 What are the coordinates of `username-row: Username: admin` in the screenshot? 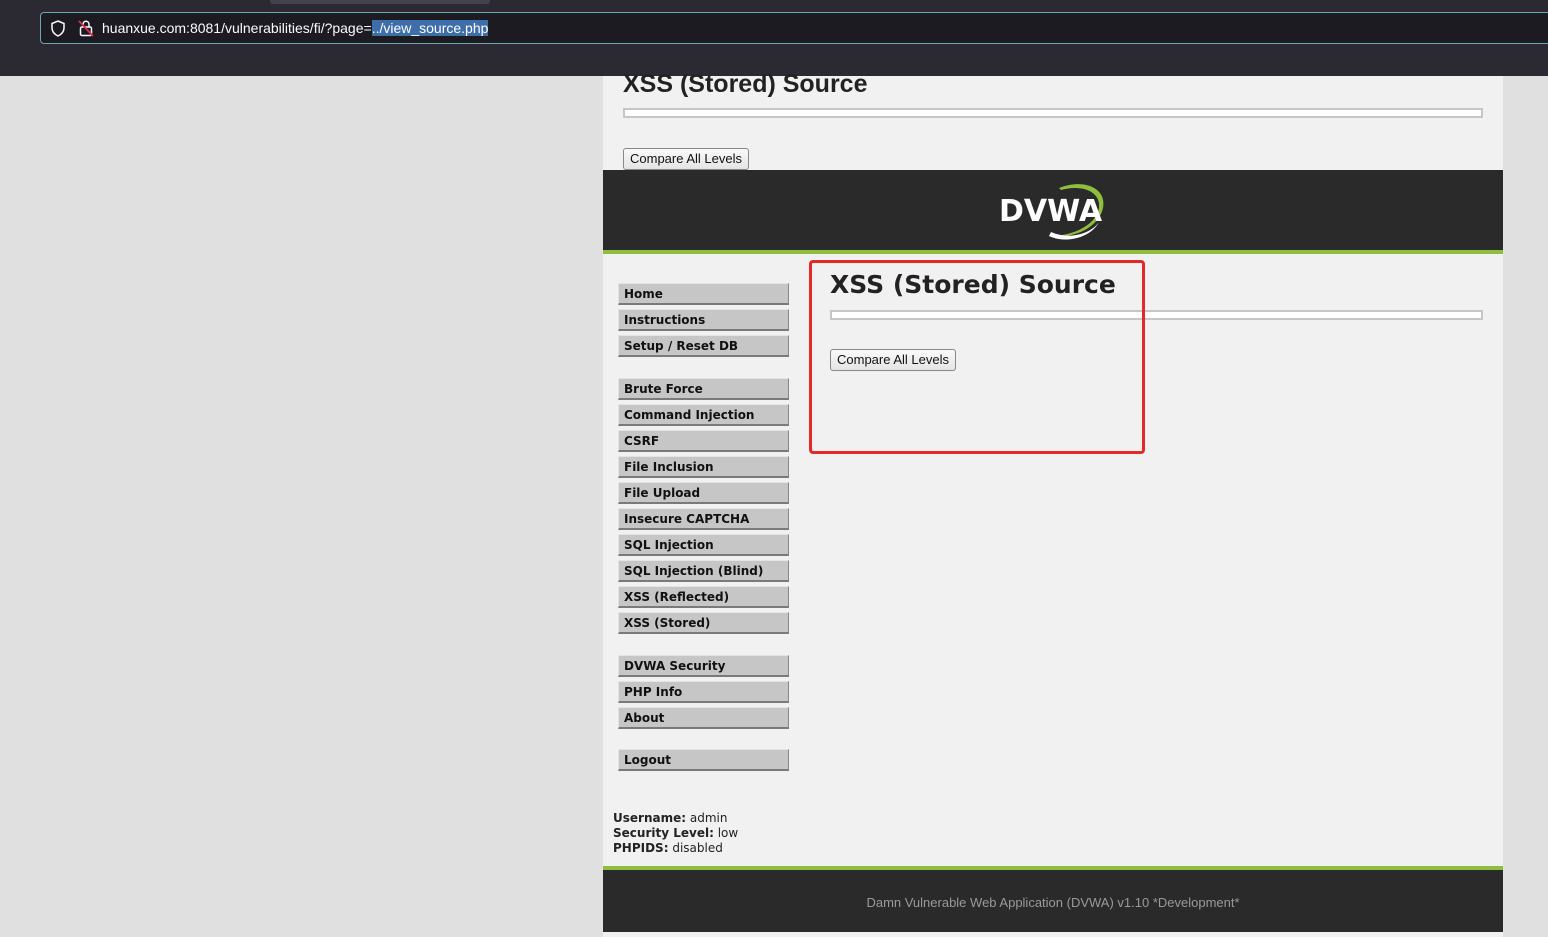 It's located at (675, 818).